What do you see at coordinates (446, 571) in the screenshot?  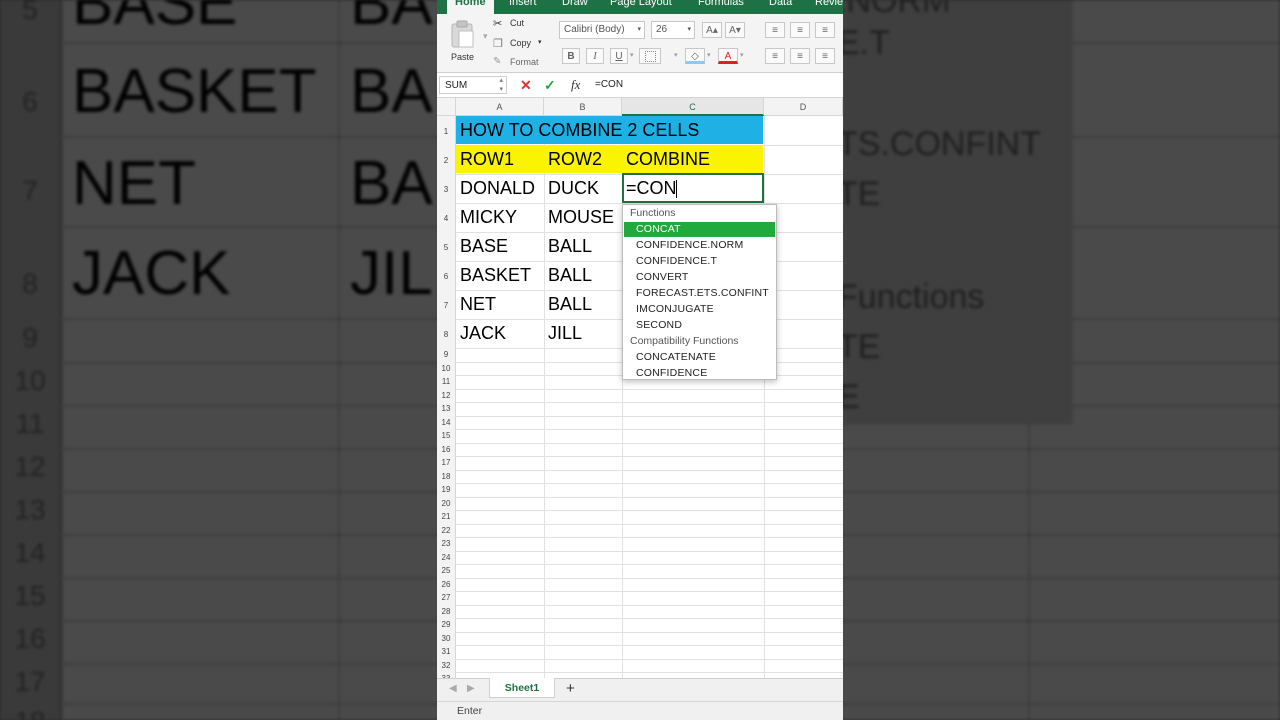 I see `row-header: 25` at bounding box center [446, 571].